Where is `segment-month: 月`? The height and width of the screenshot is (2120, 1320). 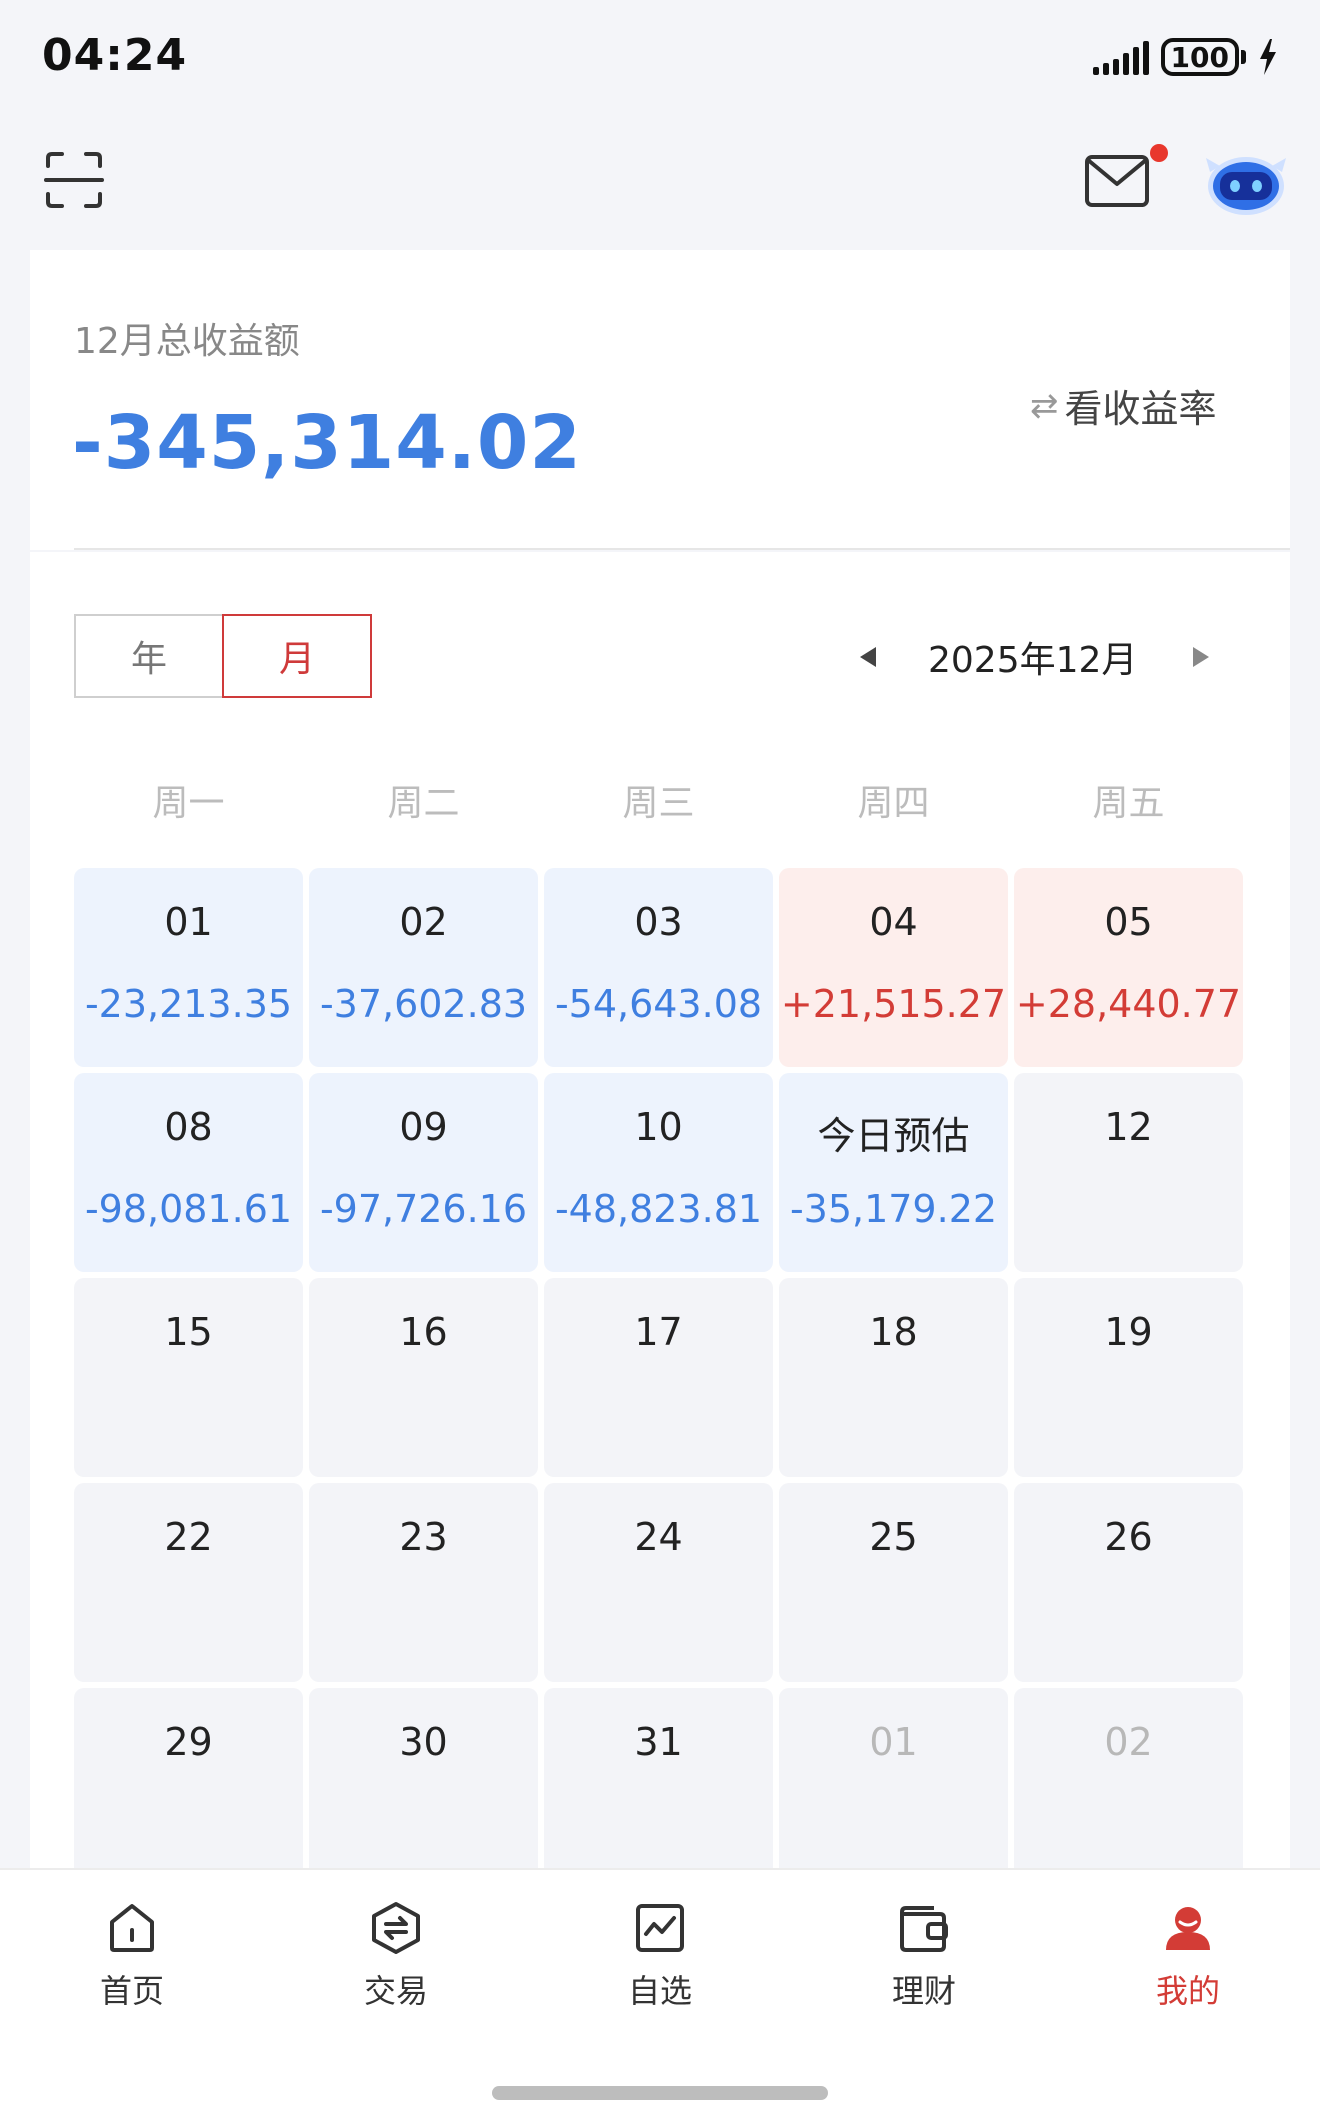 segment-month: 月 is located at coordinates (297, 656).